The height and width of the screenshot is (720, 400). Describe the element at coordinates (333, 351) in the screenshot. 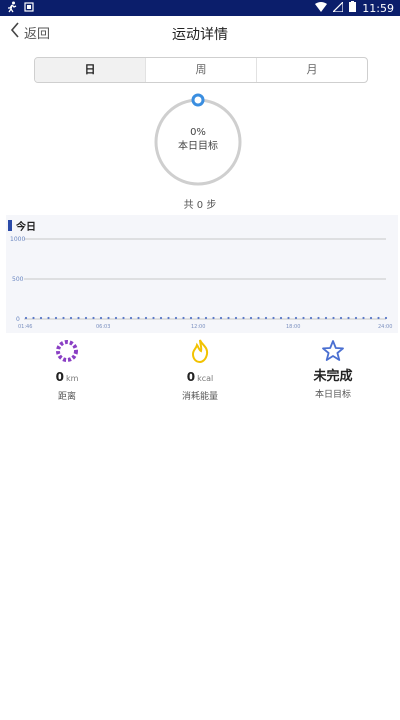

I see `star-icon` at that location.